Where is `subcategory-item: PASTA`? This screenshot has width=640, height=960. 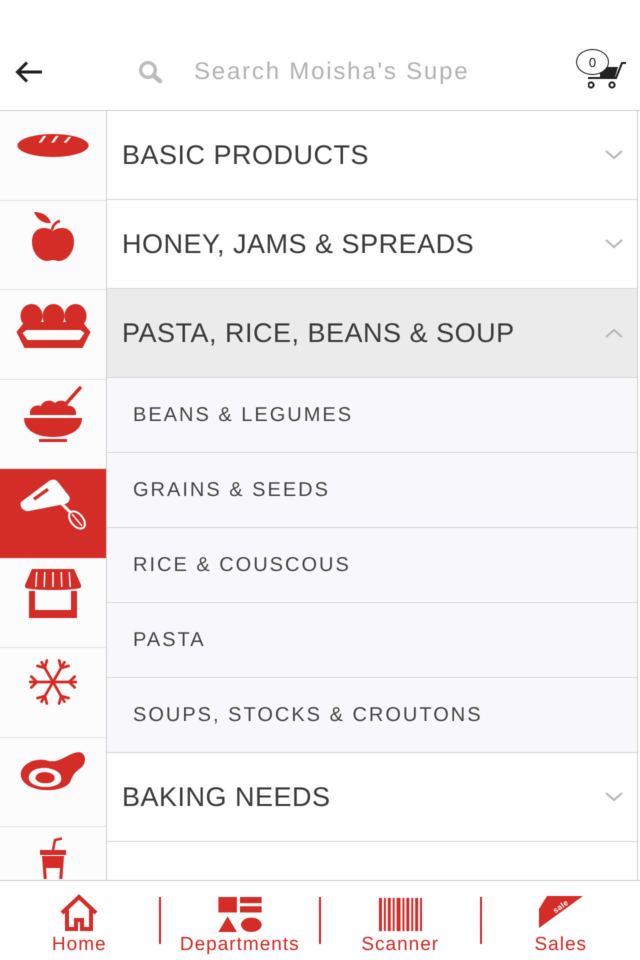 subcategory-item: PASTA is located at coordinates (372, 640).